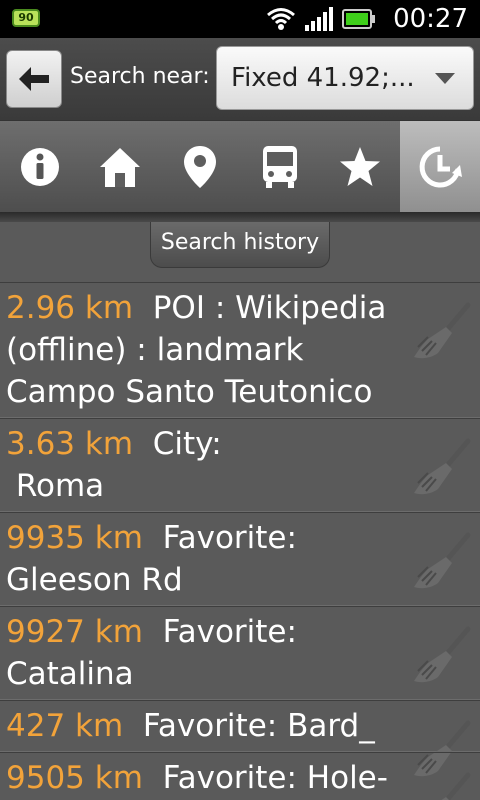 This screenshot has width=480, height=800. What do you see at coordinates (26, 18) in the screenshot?
I see `battery-level-badge: 90` at bounding box center [26, 18].